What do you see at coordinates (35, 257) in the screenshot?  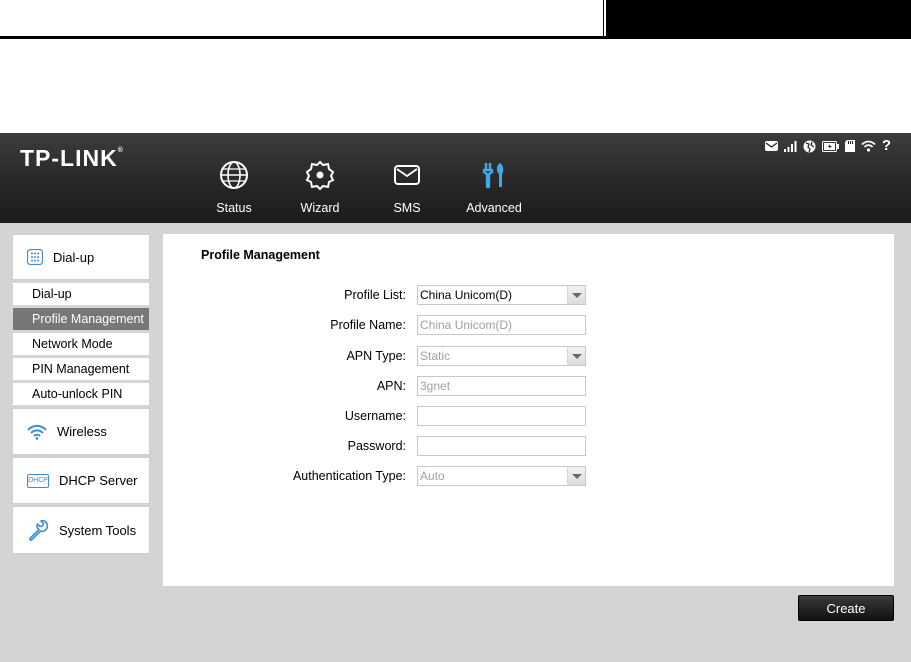 I see `dialpad-icon` at bounding box center [35, 257].